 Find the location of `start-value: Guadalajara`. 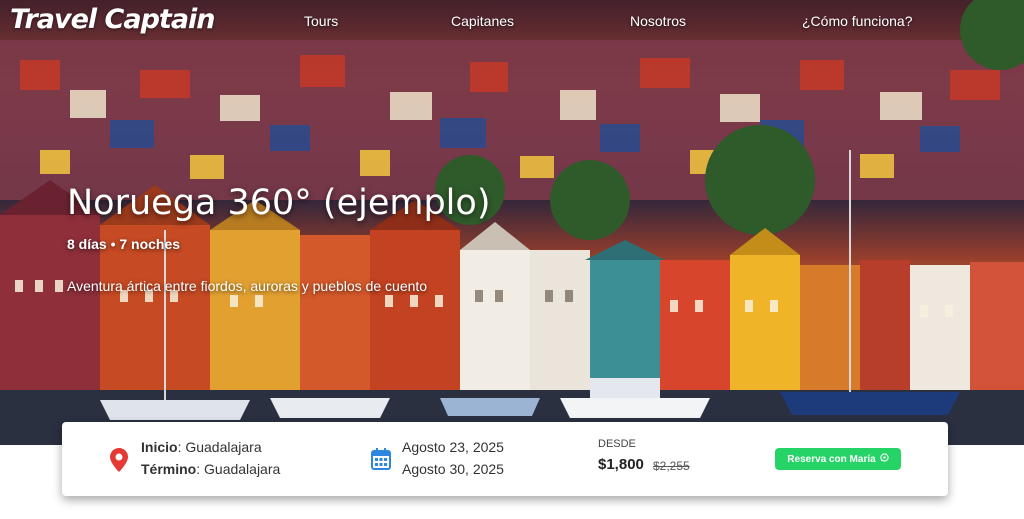

start-value: Guadalajara is located at coordinates (223, 447).